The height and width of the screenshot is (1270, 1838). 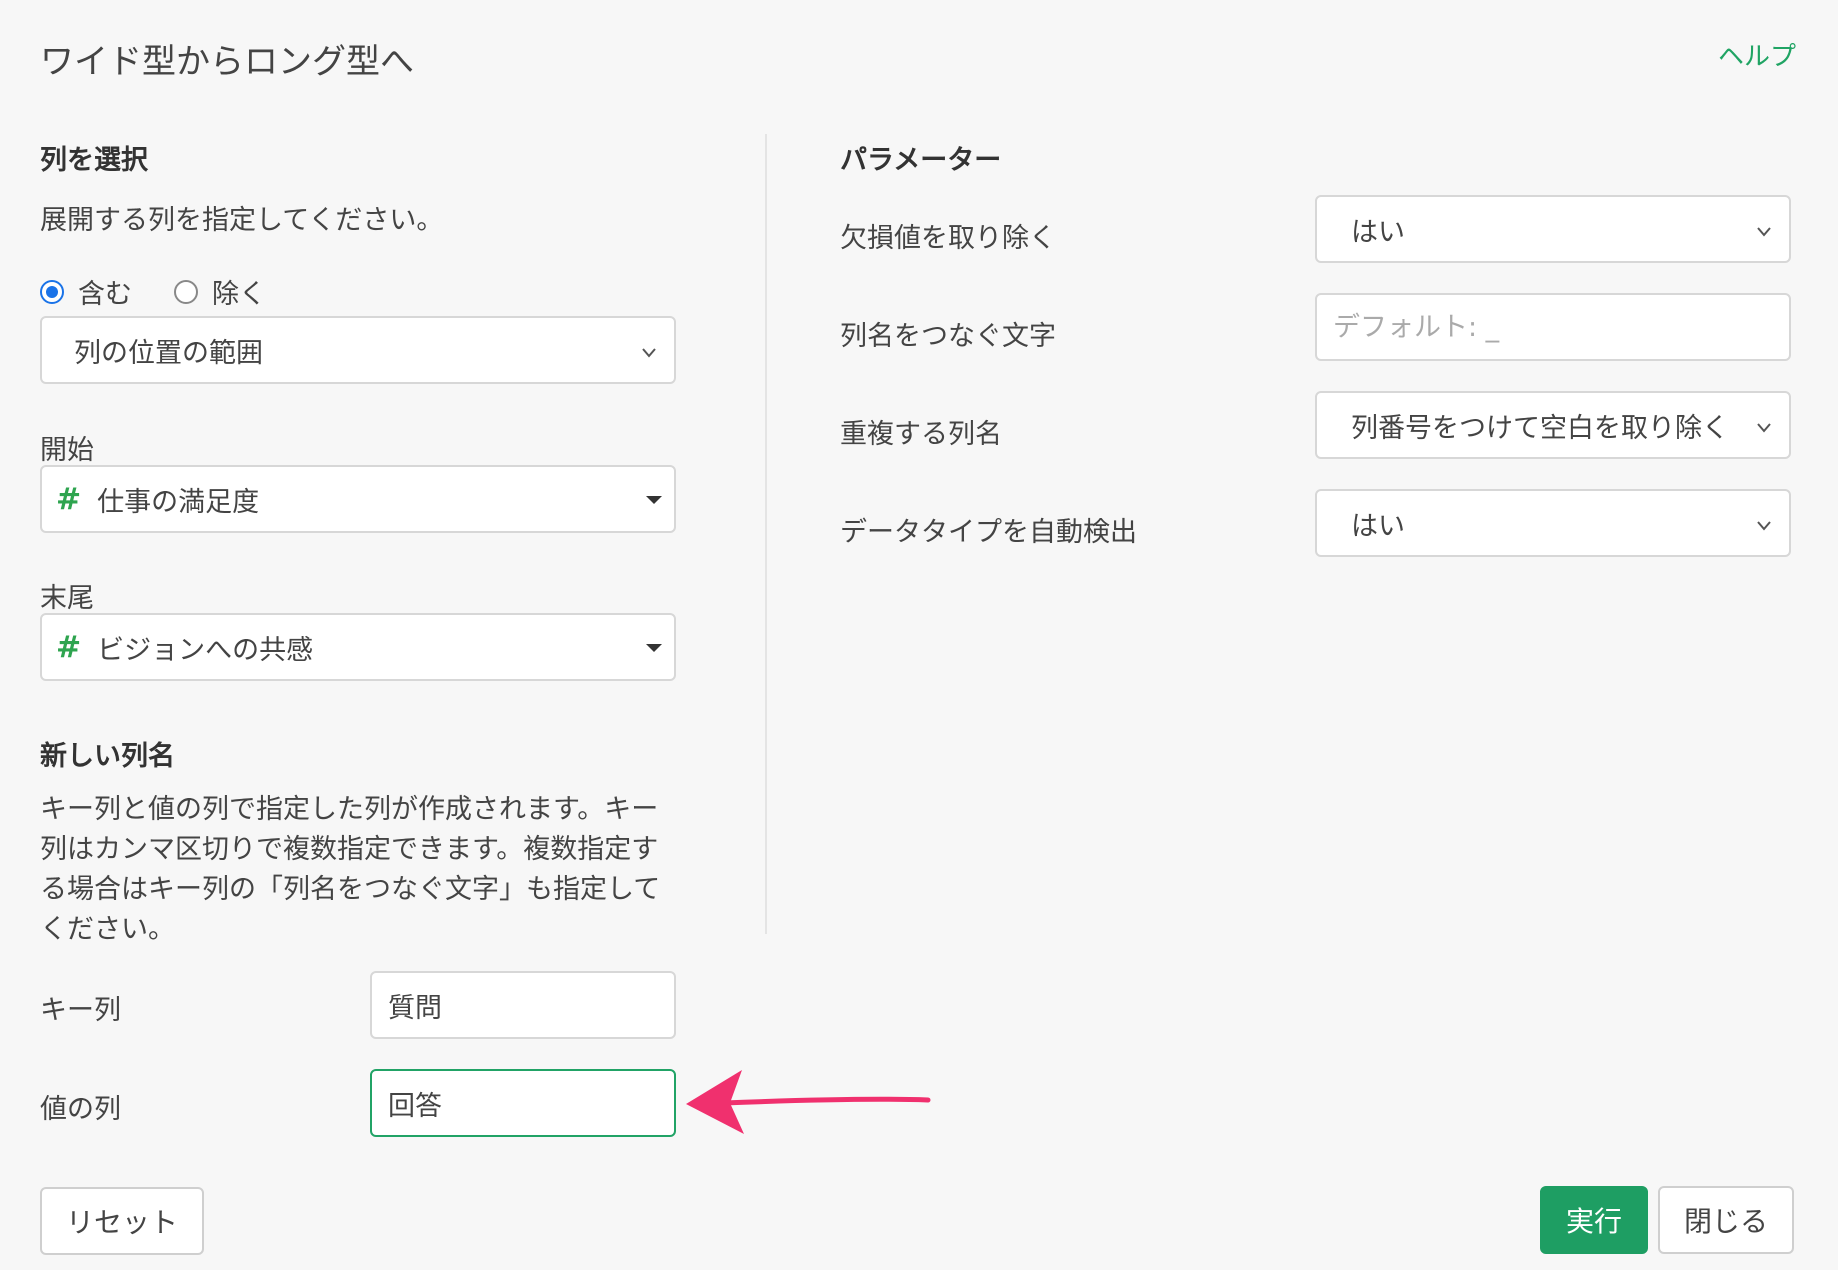 I want to click on column-divider, so click(x=766, y=534).